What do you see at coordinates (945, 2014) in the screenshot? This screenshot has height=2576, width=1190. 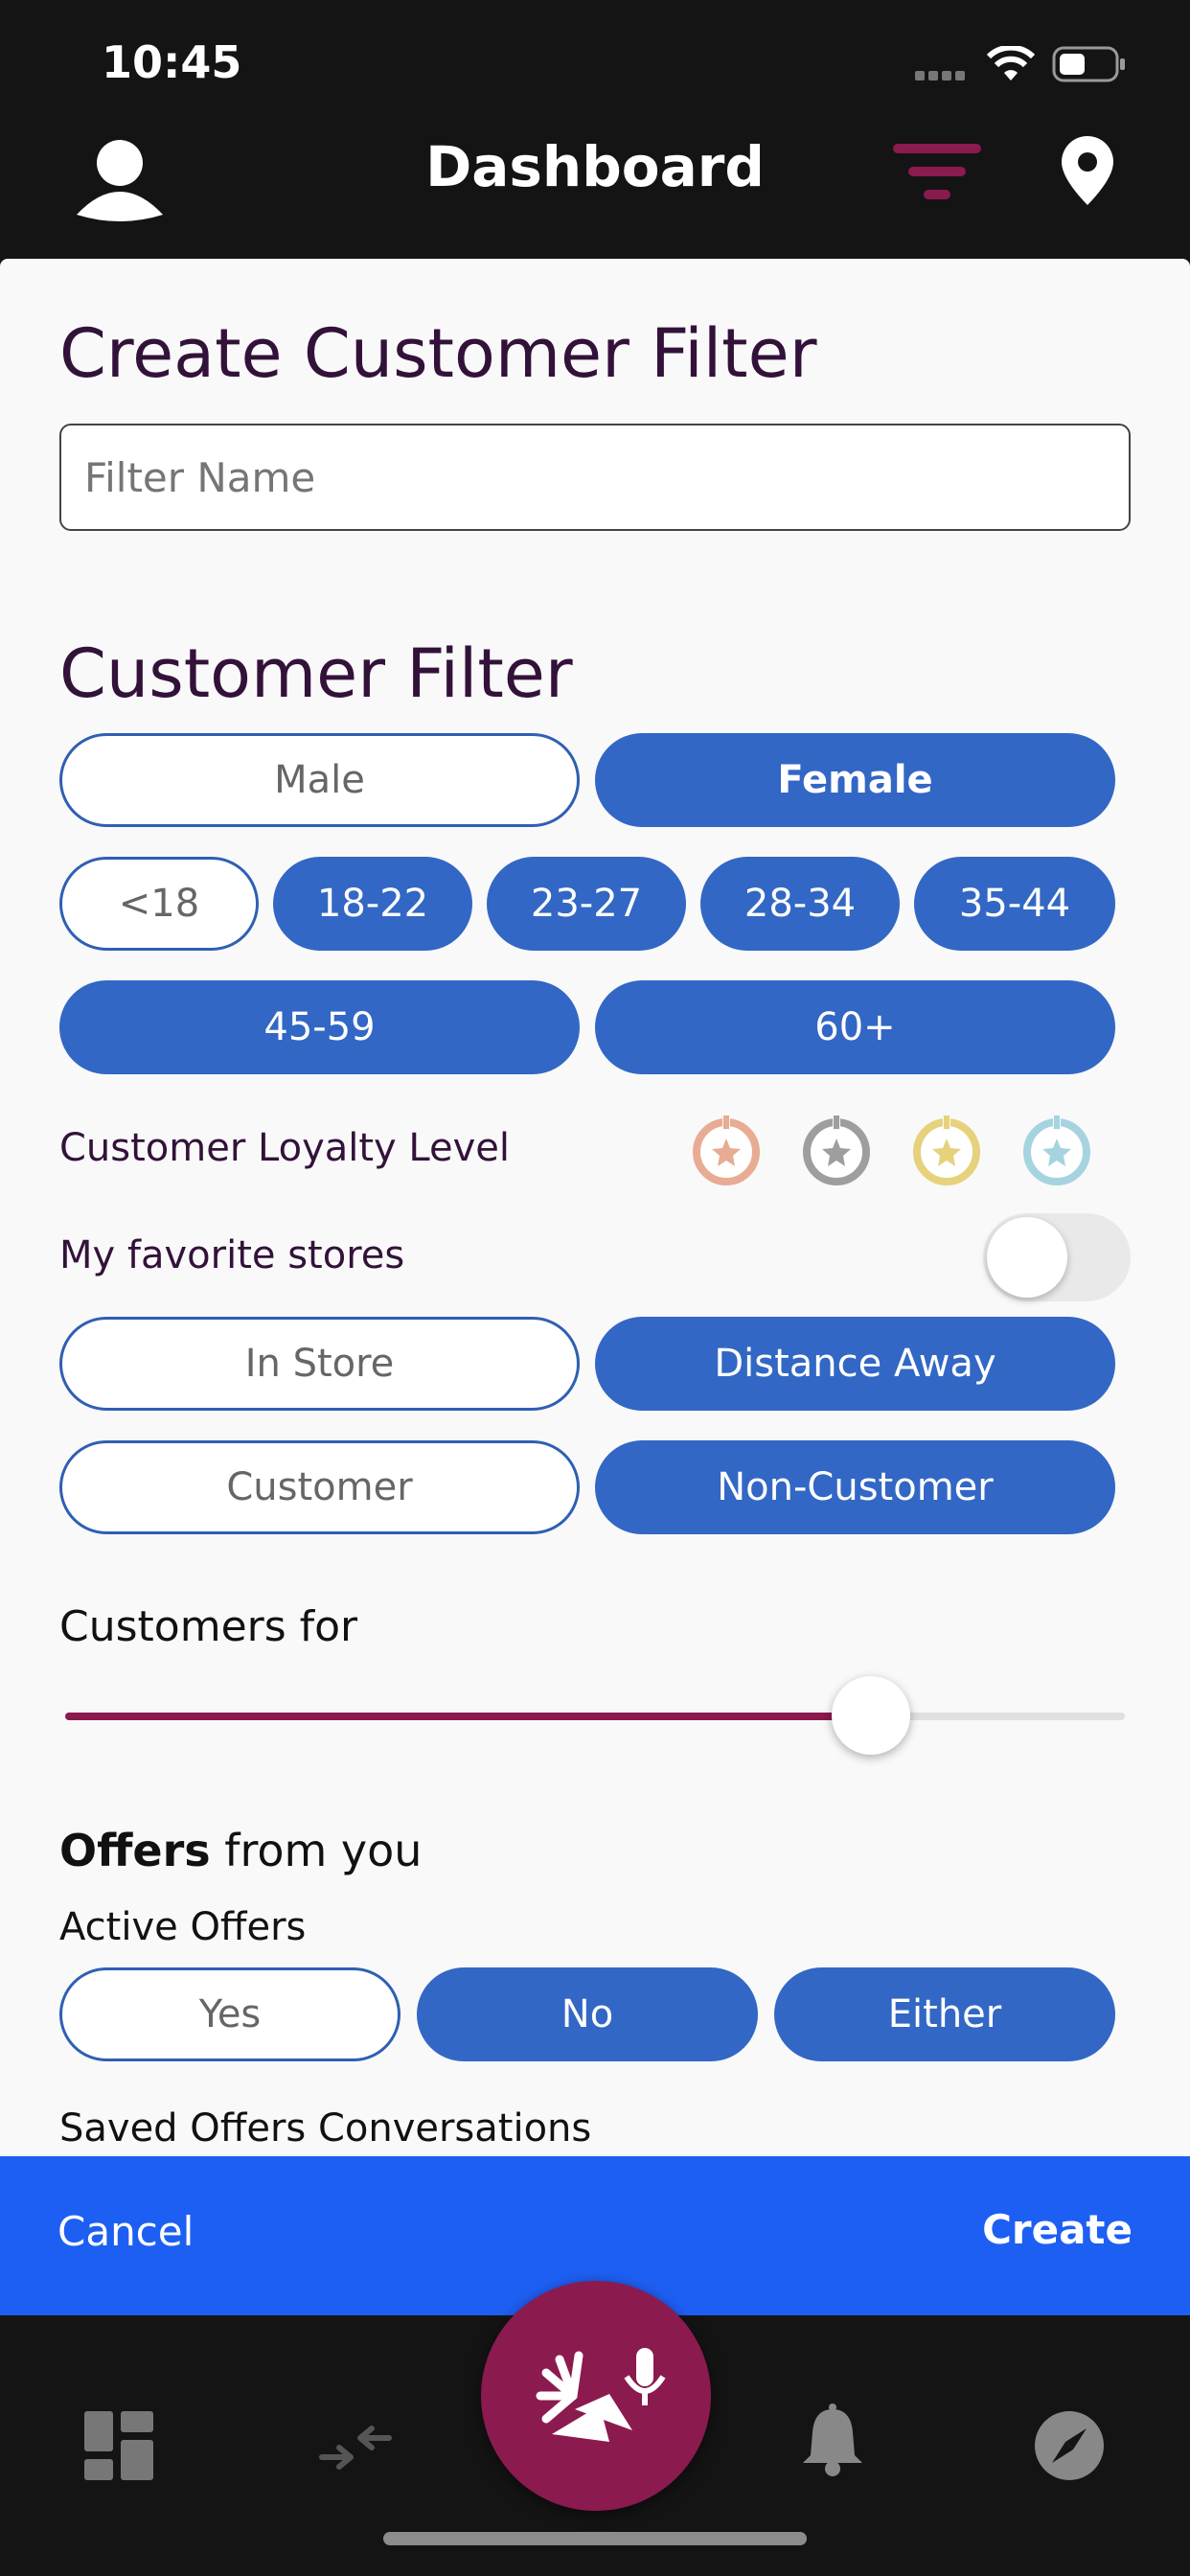 I see `active-offers-either-button: Either` at bounding box center [945, 2014].